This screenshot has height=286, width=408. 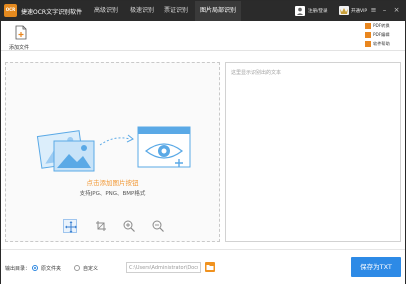 What do you see at coordinates (384, 10) in the screenshot?
I see `minimize-icon: –` at bounding box center [384, 10].